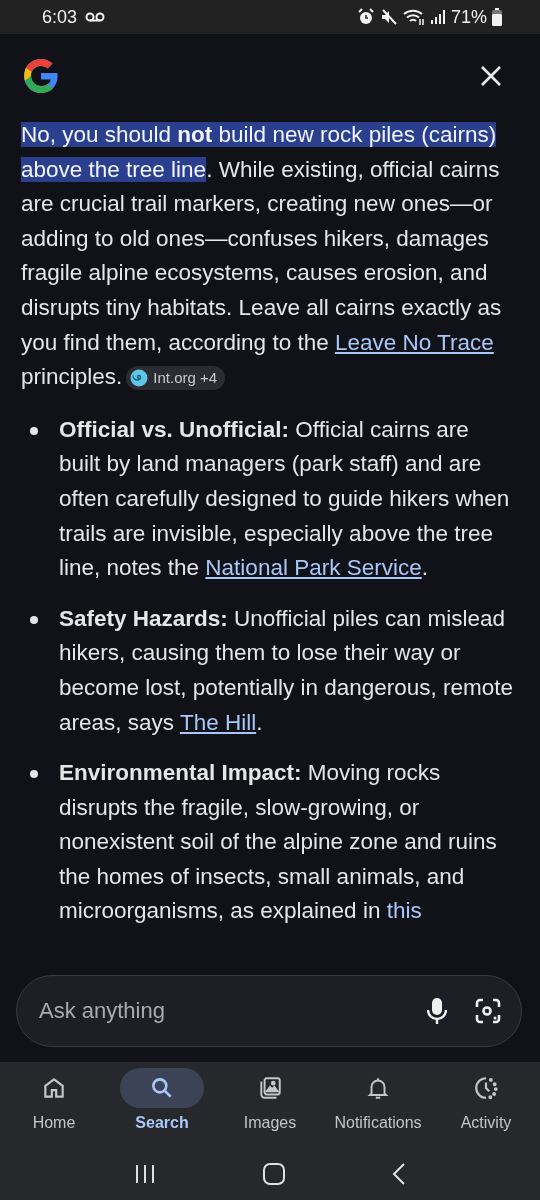  What do you see at coordinates (218, 722) in the screenshot?
I see `source-link: The Hill` at bounding box center [218, 722].